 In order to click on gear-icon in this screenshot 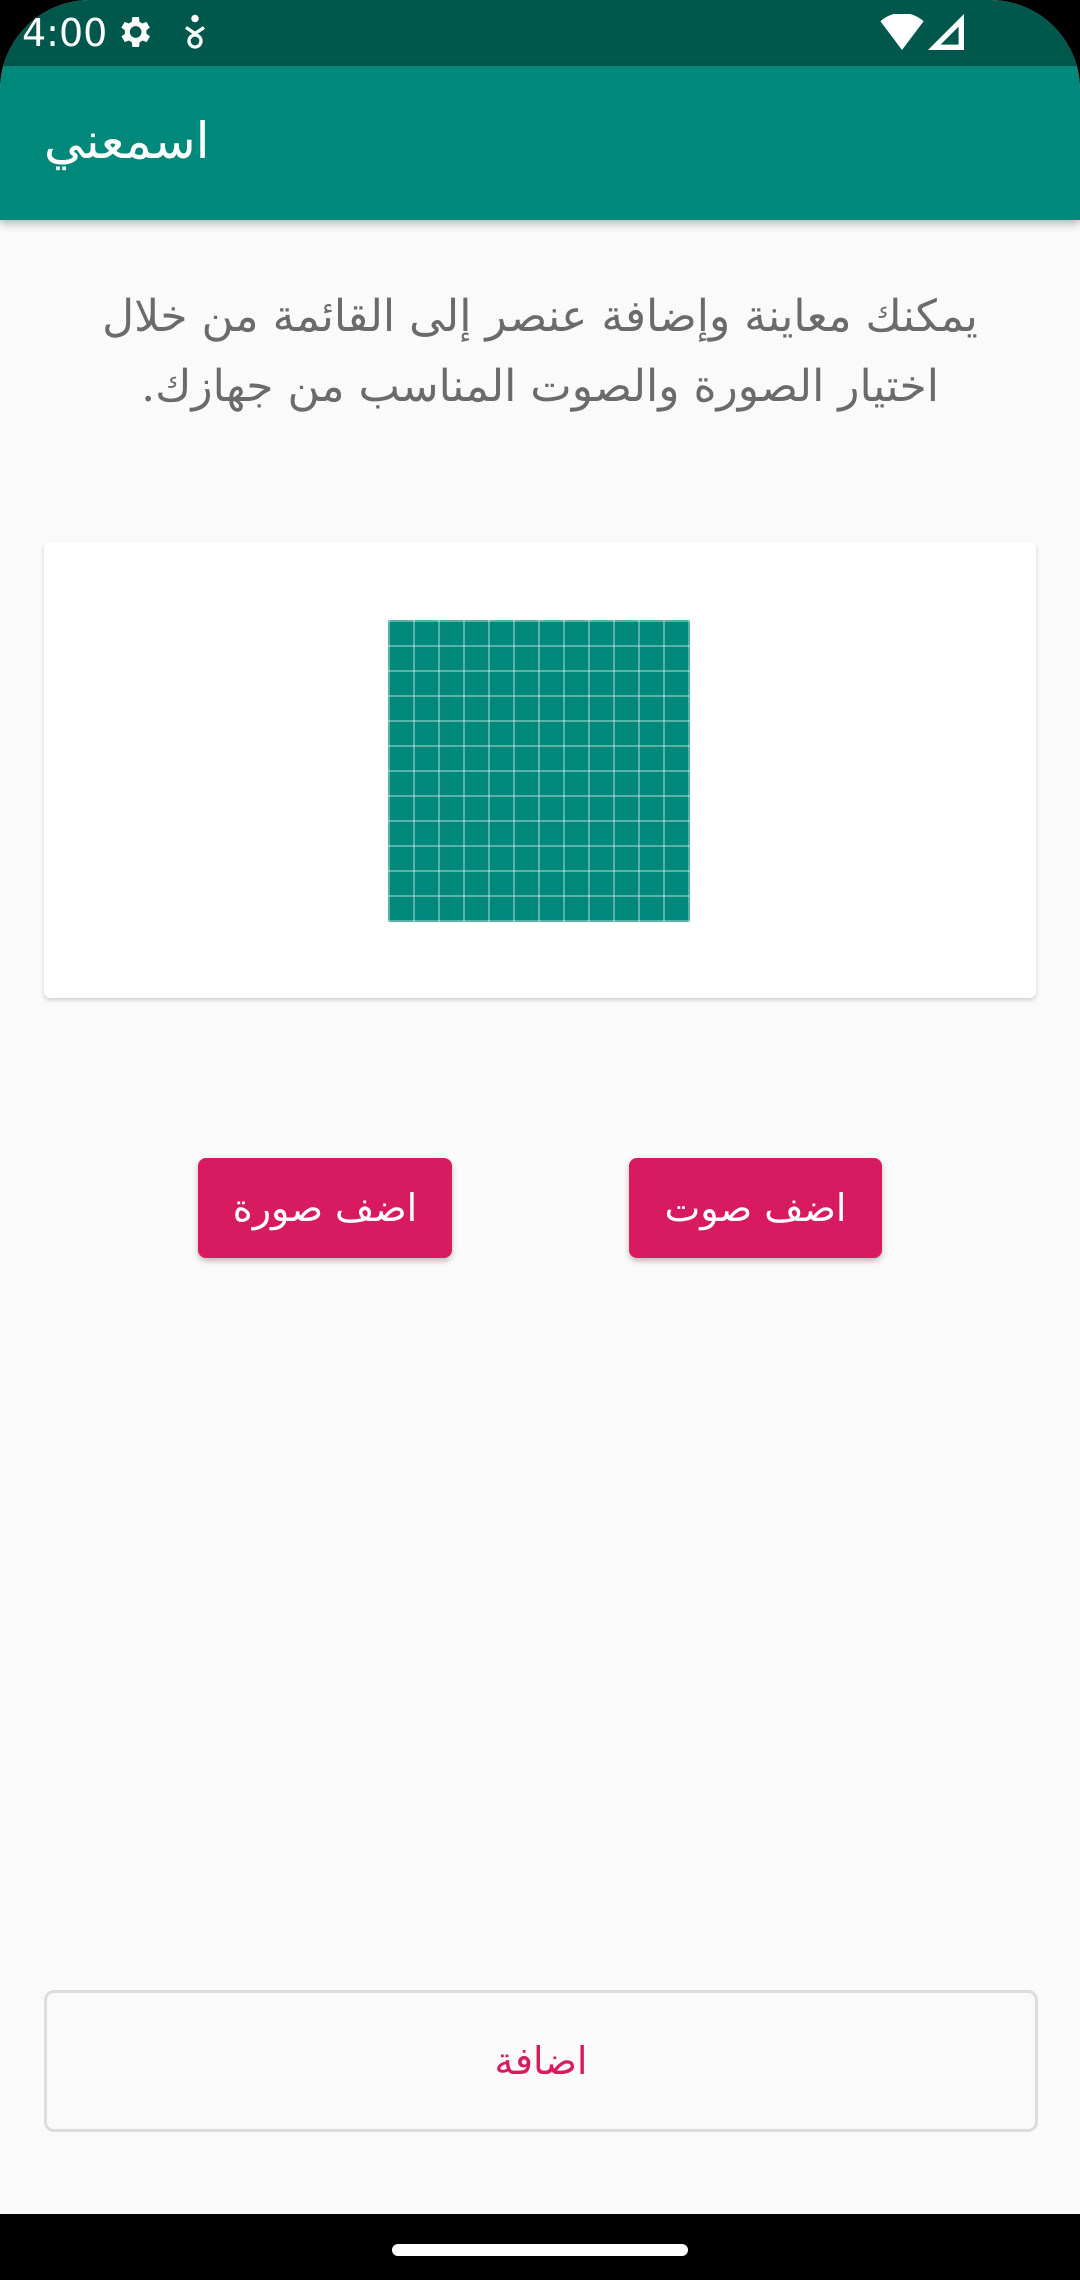, I will do `click(134, 34)`.